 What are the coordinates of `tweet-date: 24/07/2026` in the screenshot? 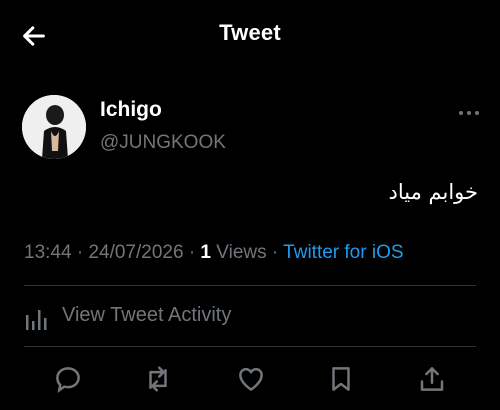 It's located at (136, 252).